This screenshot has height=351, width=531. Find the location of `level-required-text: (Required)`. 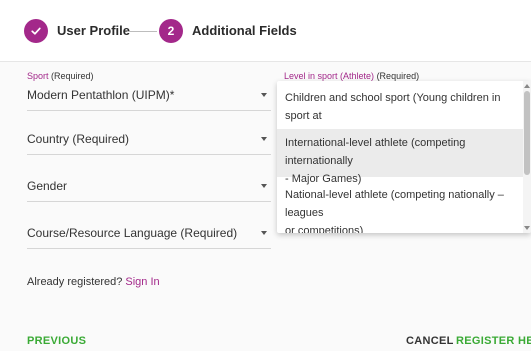

level-required-text: (Required) is located at coordinates (398, 76).